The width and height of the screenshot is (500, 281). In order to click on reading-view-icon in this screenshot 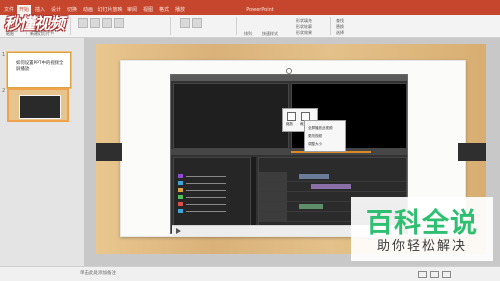, I will do `click(446, 274)`.